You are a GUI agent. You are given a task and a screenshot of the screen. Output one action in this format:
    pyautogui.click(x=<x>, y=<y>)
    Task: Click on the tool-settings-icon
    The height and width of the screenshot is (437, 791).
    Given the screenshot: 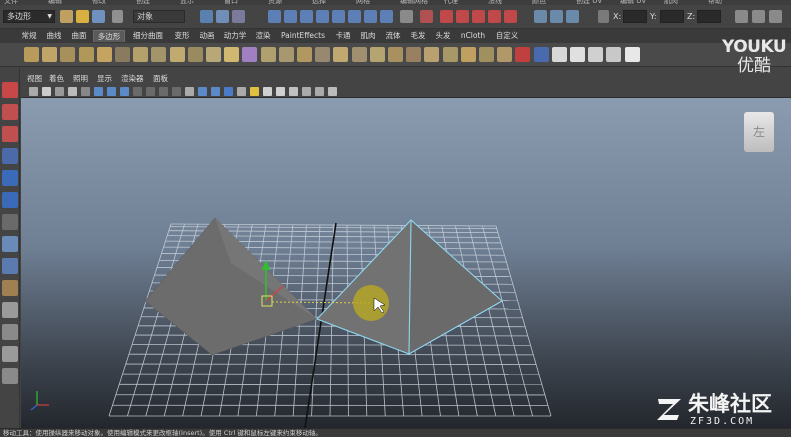 What is the action you would take?
    pyautogui.click(x=758, y=16)
    